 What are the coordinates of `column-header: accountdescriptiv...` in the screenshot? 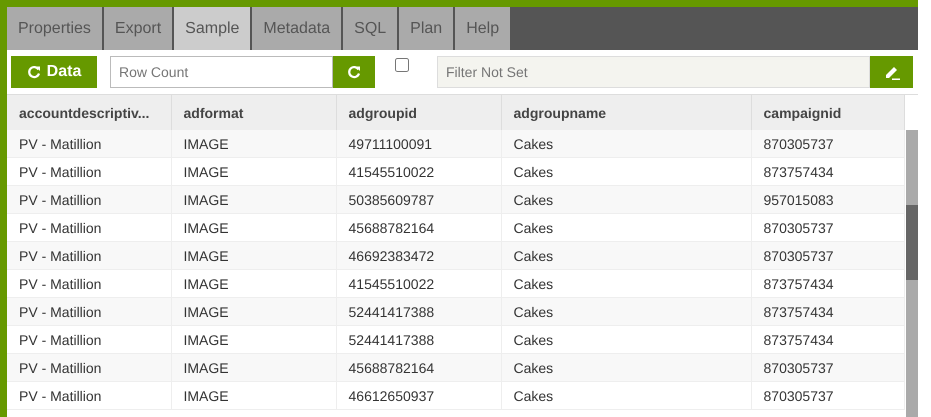 It's located at (89, 112).